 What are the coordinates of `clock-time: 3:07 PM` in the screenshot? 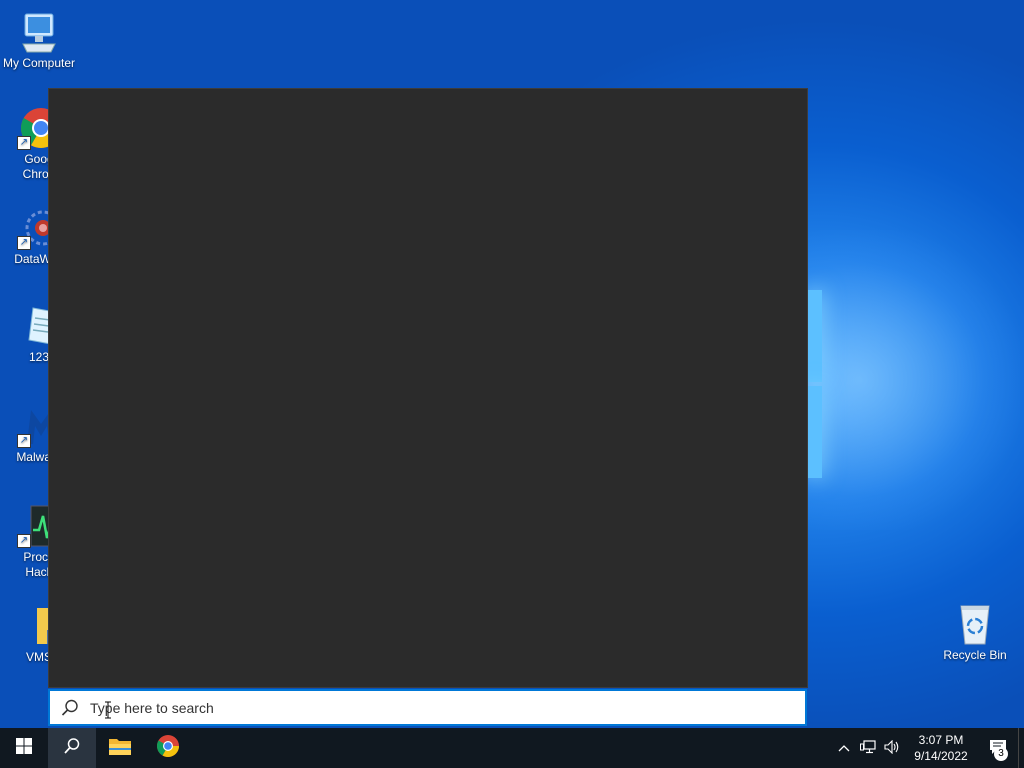 It's located at (941, 740).